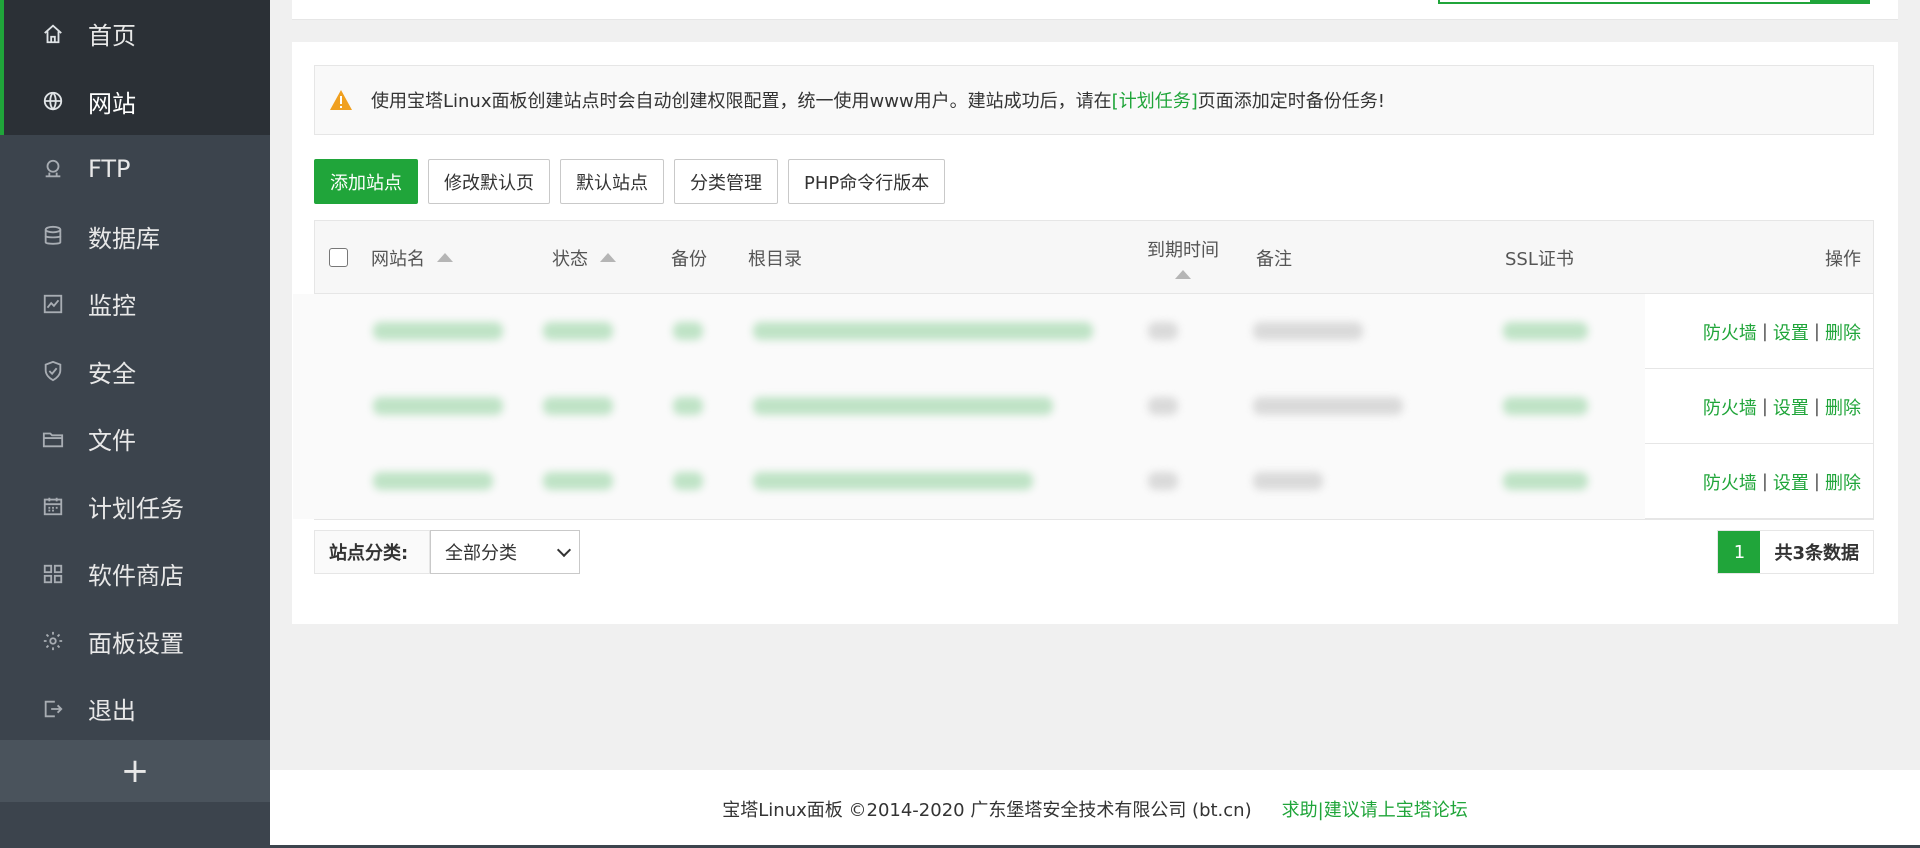  I want to click on category-select: 全部分类, so click(505, 552).